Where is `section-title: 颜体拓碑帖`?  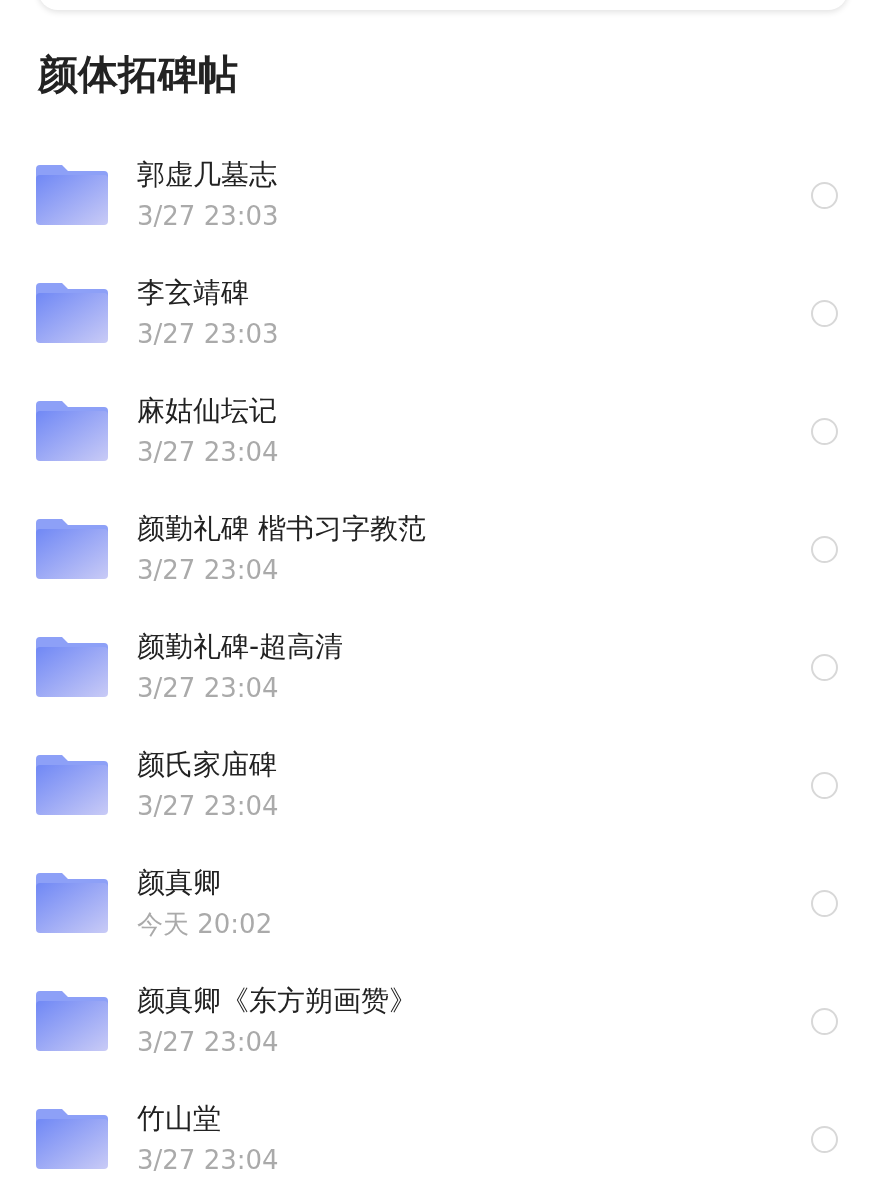
section-title: 颜体拓碑帖 is located at coordinates (138, 74).